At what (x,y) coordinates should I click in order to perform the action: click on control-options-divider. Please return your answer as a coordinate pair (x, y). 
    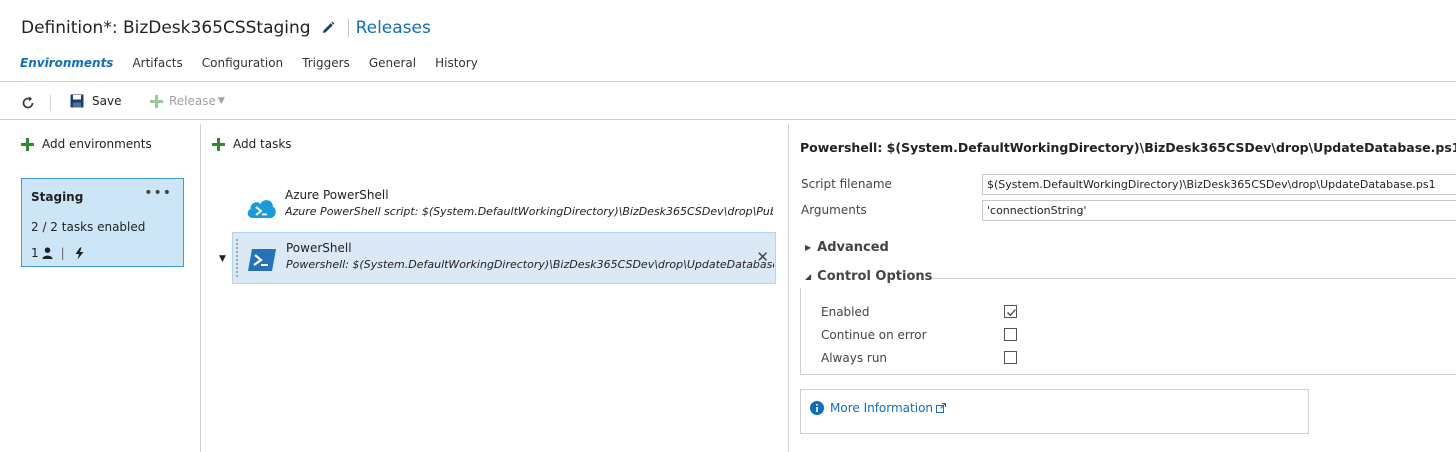
    Looking at the image, I should click on (1194, 278).